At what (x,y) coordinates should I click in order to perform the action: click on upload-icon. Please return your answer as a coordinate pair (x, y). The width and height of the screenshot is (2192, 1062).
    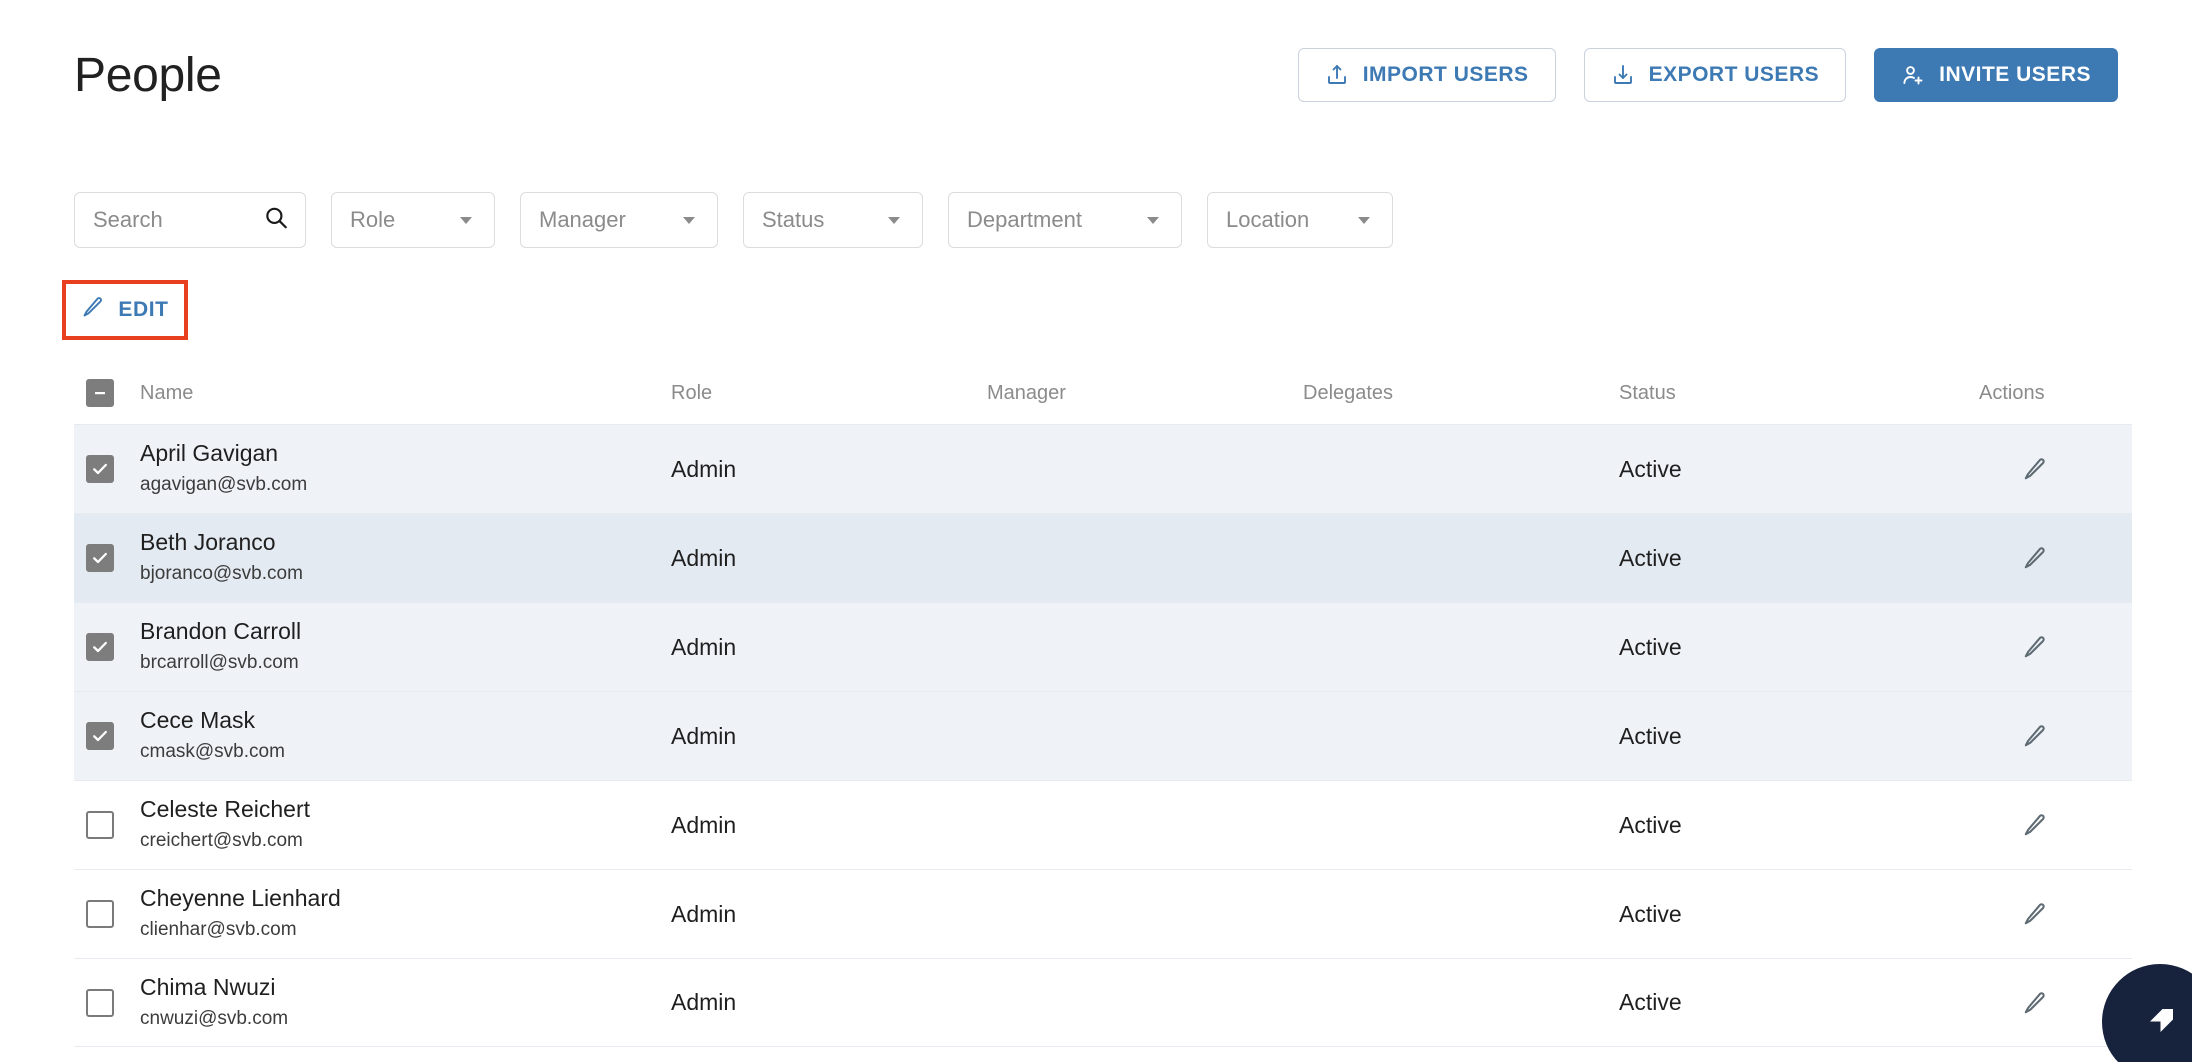
    Looking at the image, I should click on (1337, 75).